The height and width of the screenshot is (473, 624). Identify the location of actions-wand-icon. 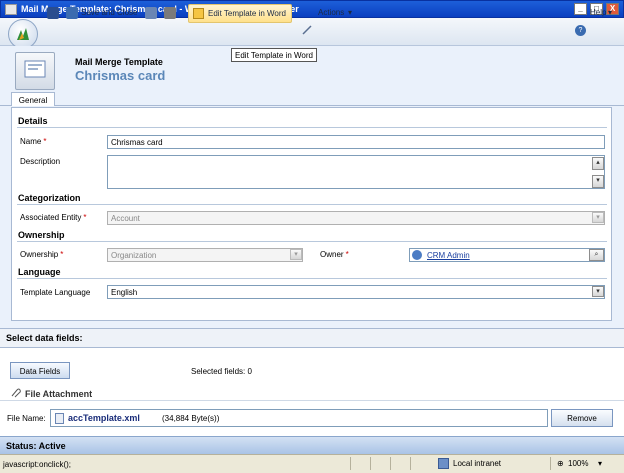
(307, 30).